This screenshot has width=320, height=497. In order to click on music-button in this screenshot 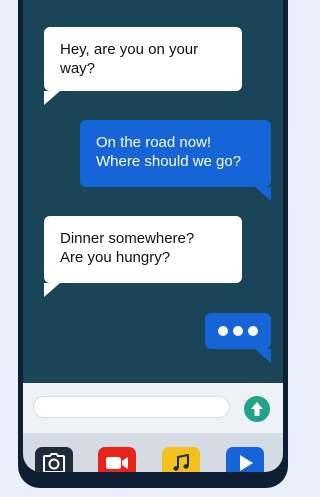, I will do `click(181, 459)`.